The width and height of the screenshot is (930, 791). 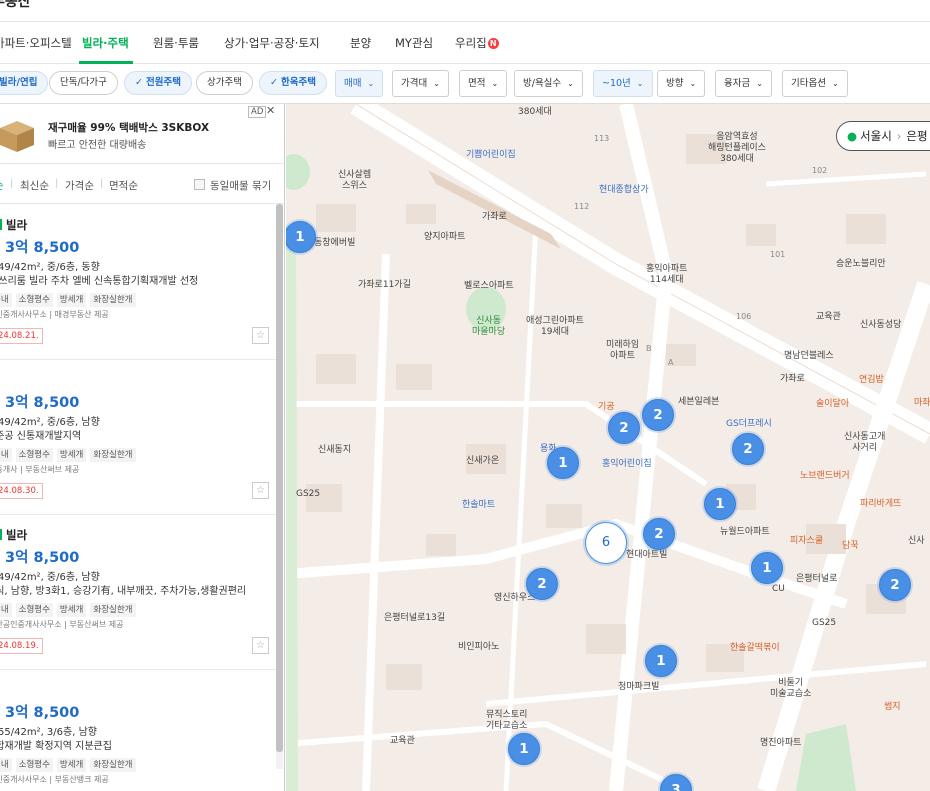 I want to click on dropdown-loan-label: 융자금, so click(x=737, y=83).